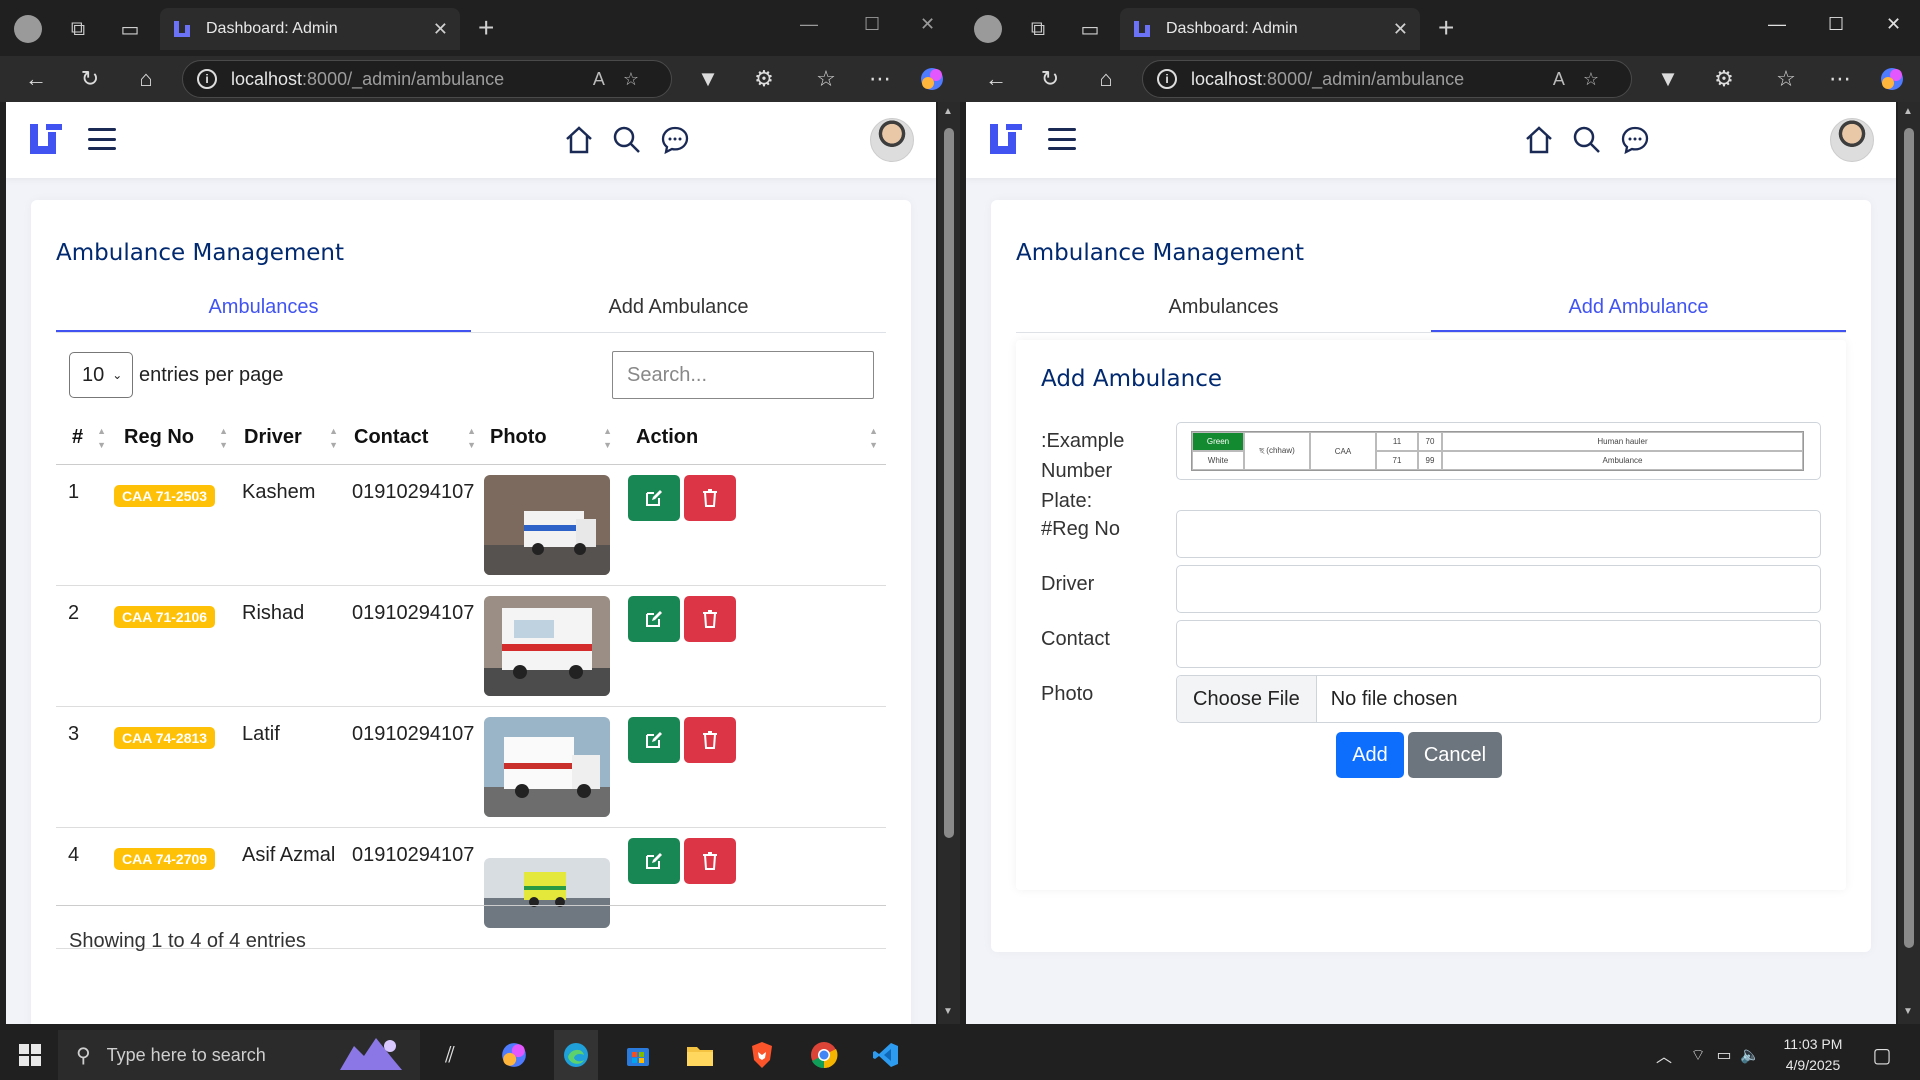 The image size is (1920, 1080). What do you see at coordinates (552, 438) in the screenshot?
I see `column-header-photo: Photo ▲ ▼` at bounding box center [552, 438].